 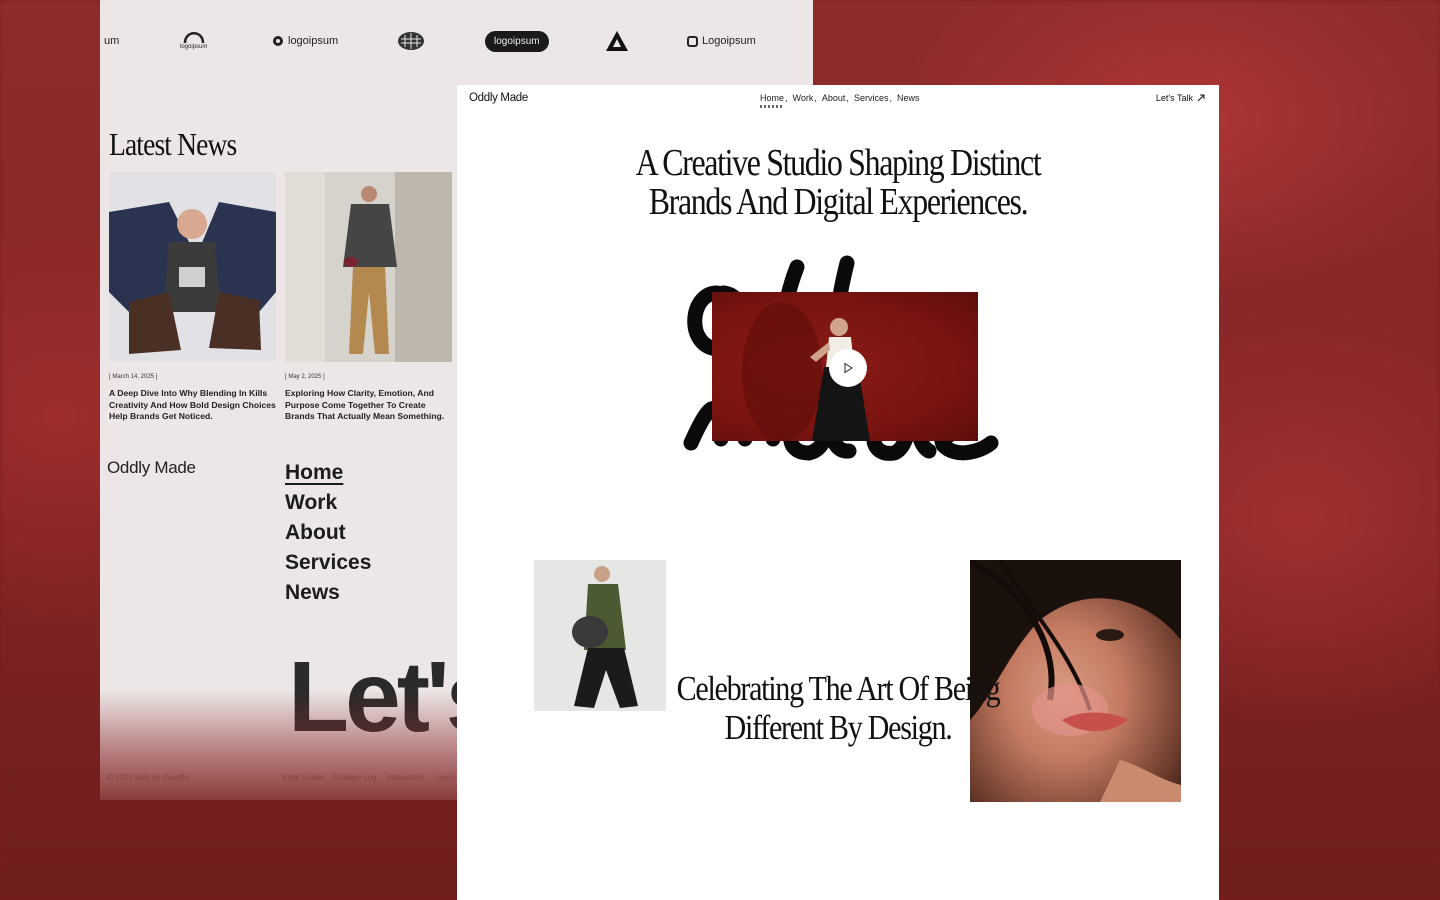 What do you see at coordinates (803, 98) in the screenshot?
I see `nav-work: Work` at bounding box center [803, 98].